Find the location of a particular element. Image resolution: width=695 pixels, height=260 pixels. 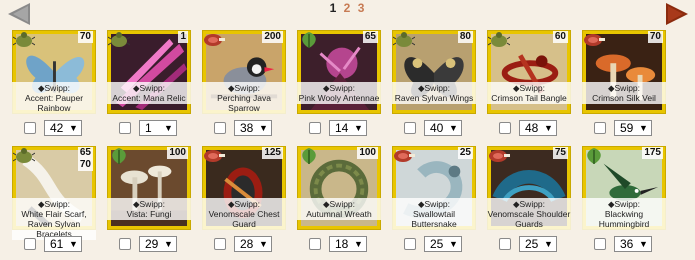

current-page: 1 is located at coordinates (333, 8).